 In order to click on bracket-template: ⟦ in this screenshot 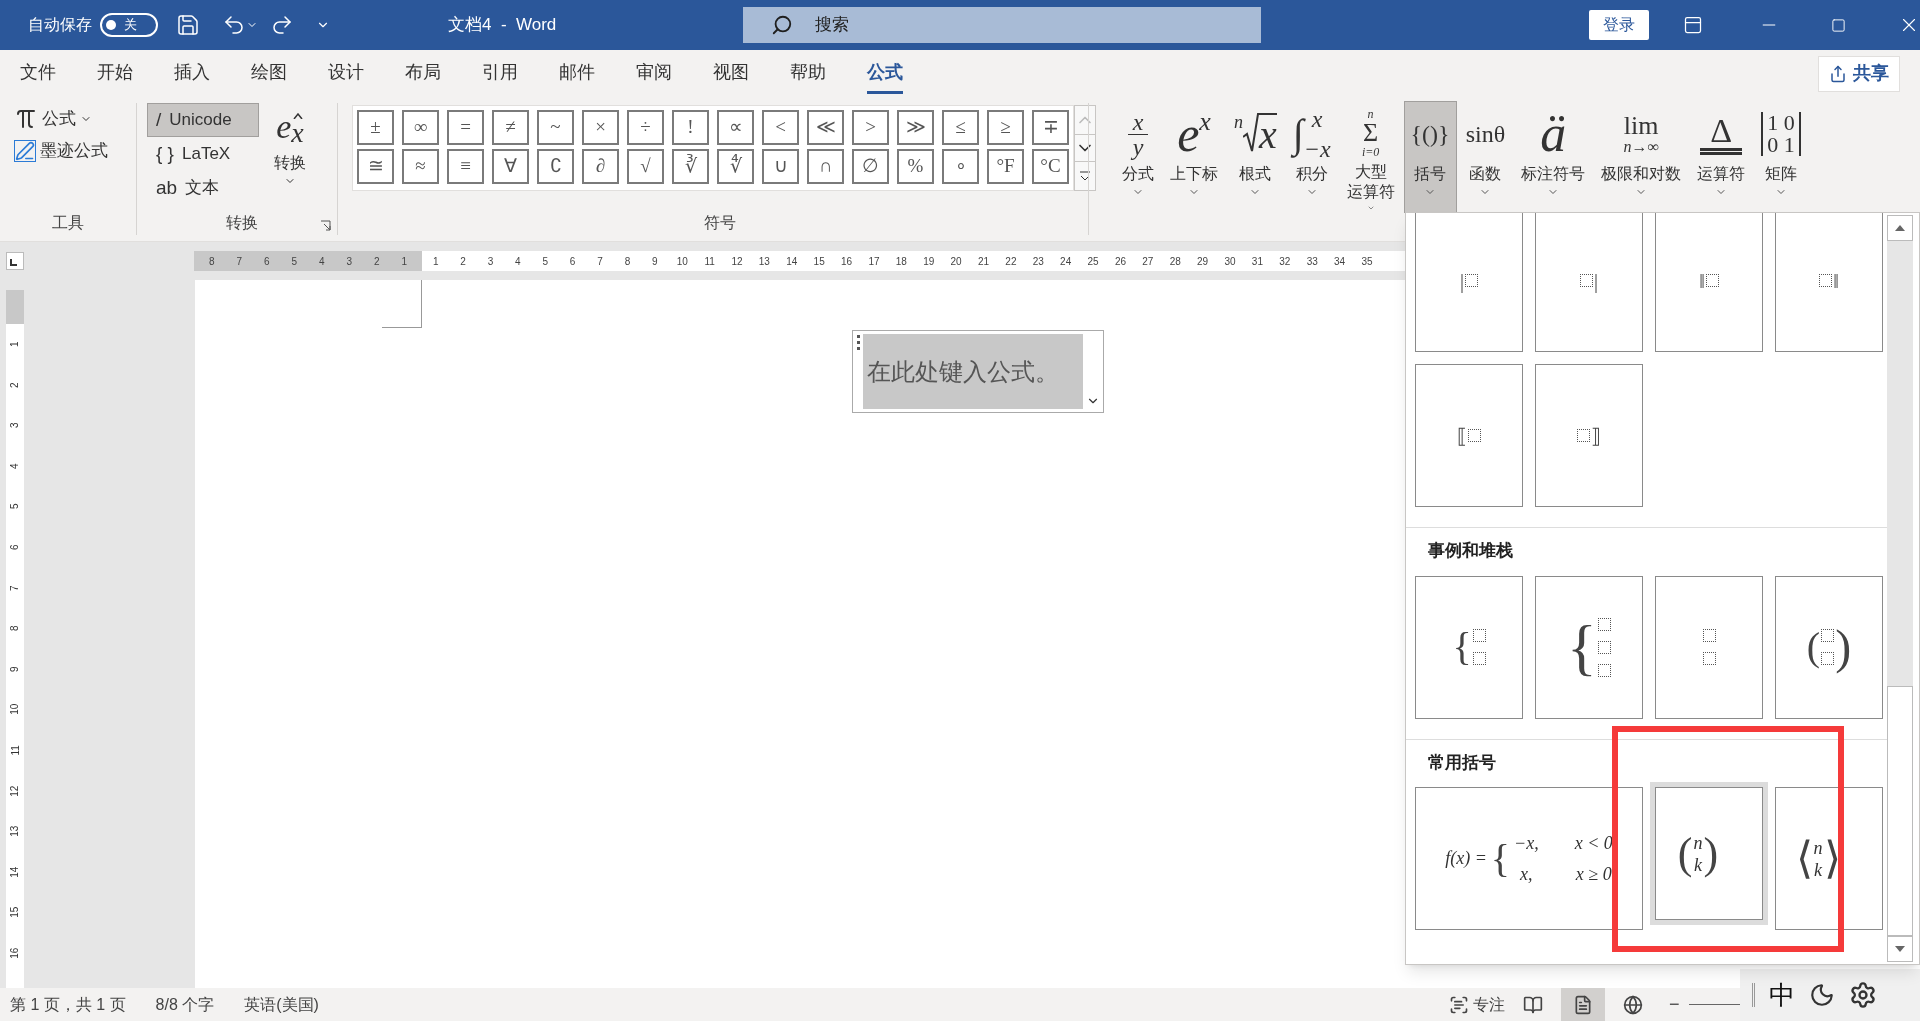, I will do `click(1469, 435)`.